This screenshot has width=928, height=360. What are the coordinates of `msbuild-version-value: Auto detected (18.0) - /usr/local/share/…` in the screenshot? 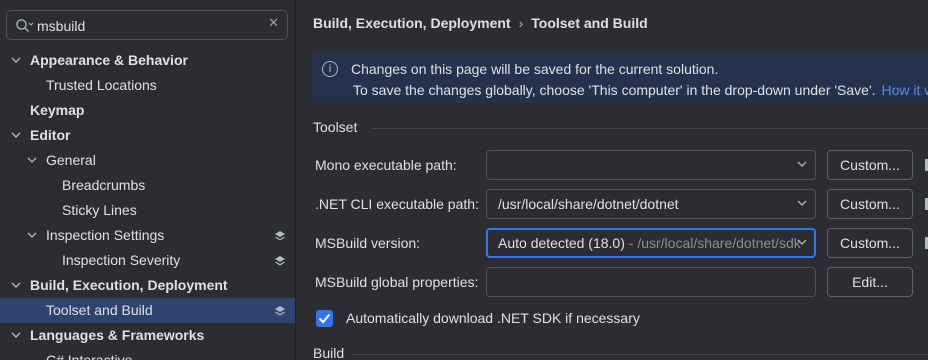 It's located at (649, 243).